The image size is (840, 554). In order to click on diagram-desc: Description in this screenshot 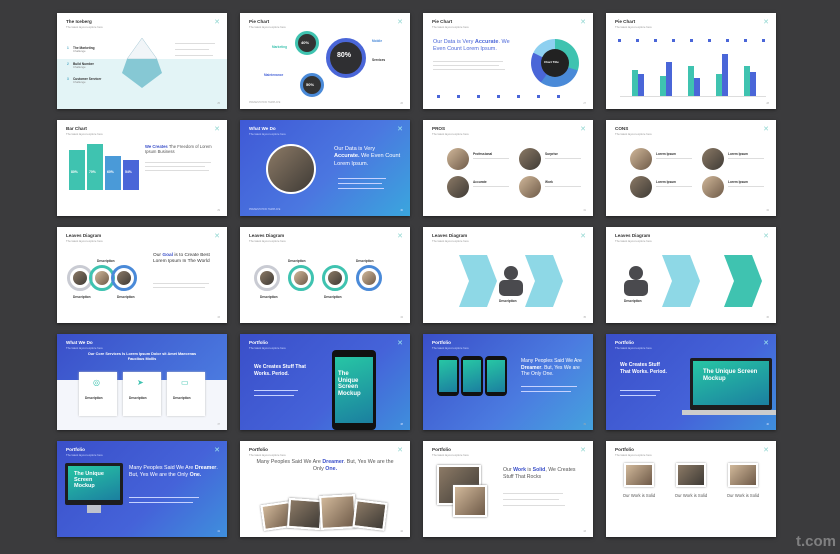, I will do `click(633, 301)`.